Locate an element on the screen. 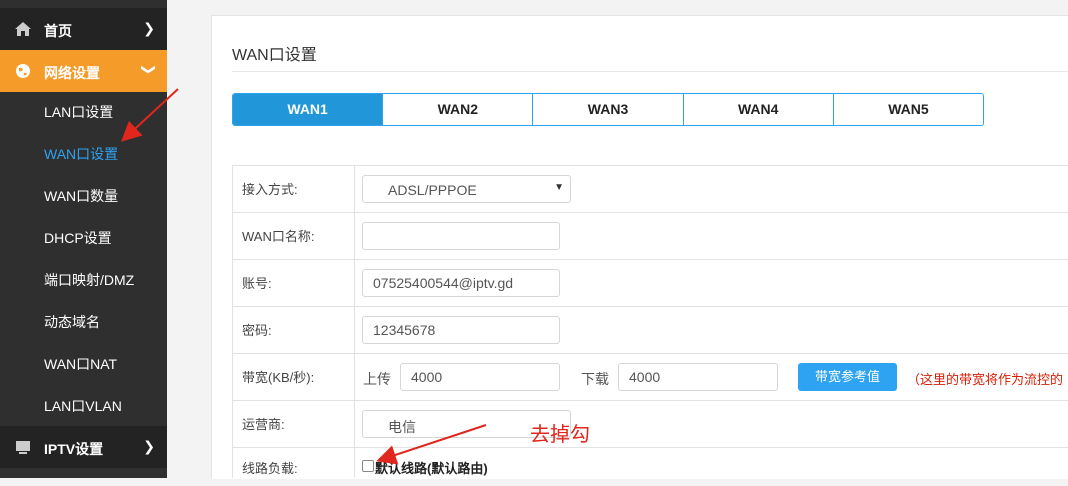 This screenshot has width=1068, height=486. annotation-arrow-checkbox is located at coordinates (431, 444).